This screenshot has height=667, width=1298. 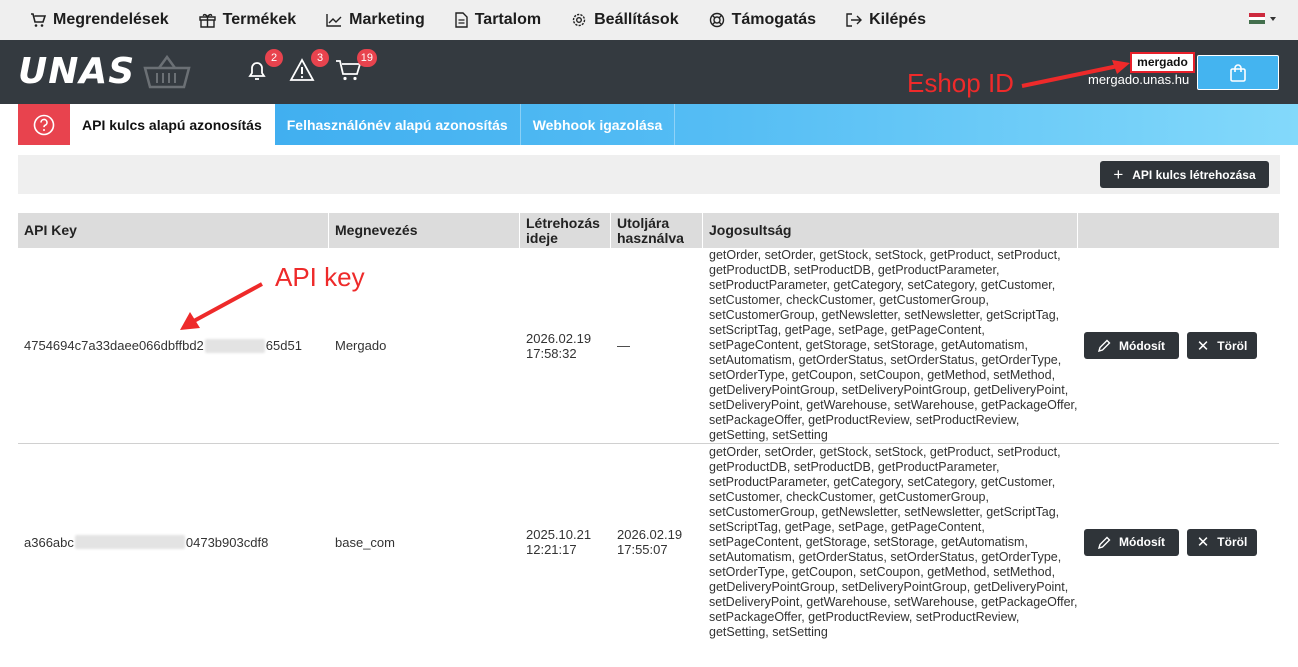 What do you see at coordinates (227, 542) in the screenshot?
I see `api-key-end: 0473b903cdf8` at bounding box center [227, 542].